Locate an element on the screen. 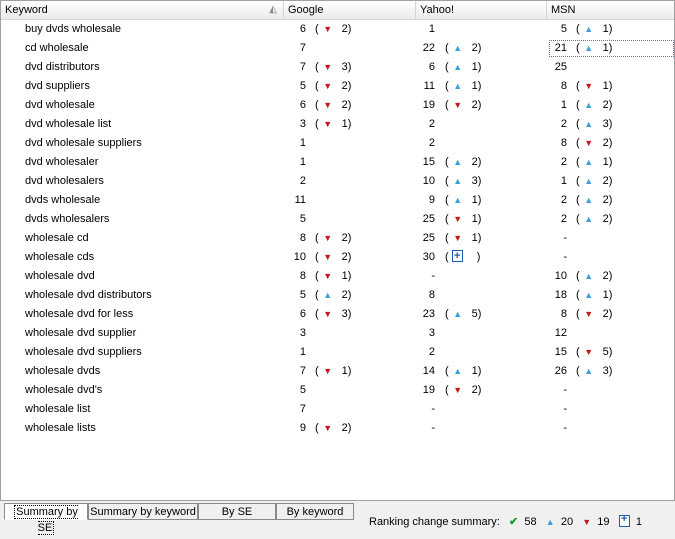  google-change-cell: ( ▲ 2) is located at coordinates (333, 295).